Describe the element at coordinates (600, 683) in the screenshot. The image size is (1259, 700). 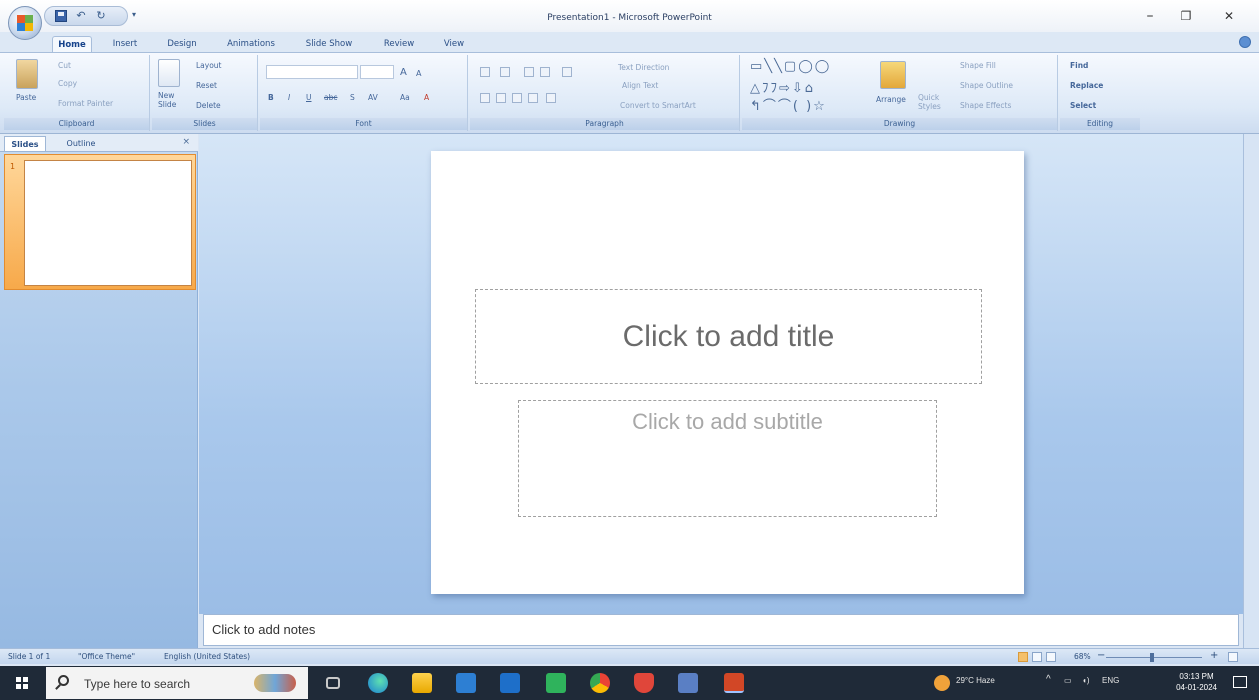
I see `chrome-icon` at that location.